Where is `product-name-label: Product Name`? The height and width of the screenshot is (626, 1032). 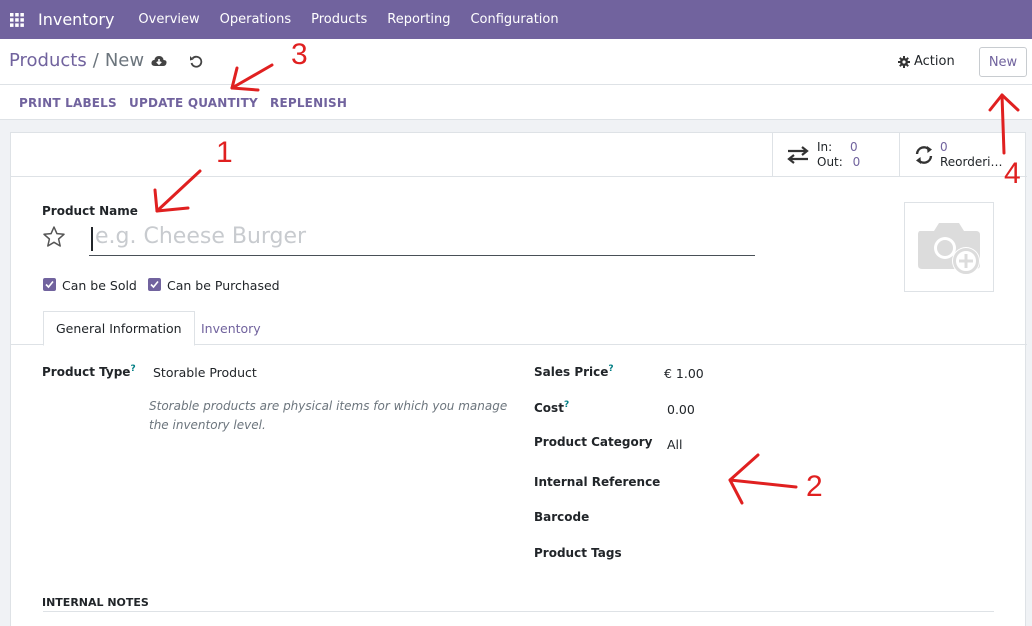
product-name-label: Product Name is located at coordinates (90, 211).